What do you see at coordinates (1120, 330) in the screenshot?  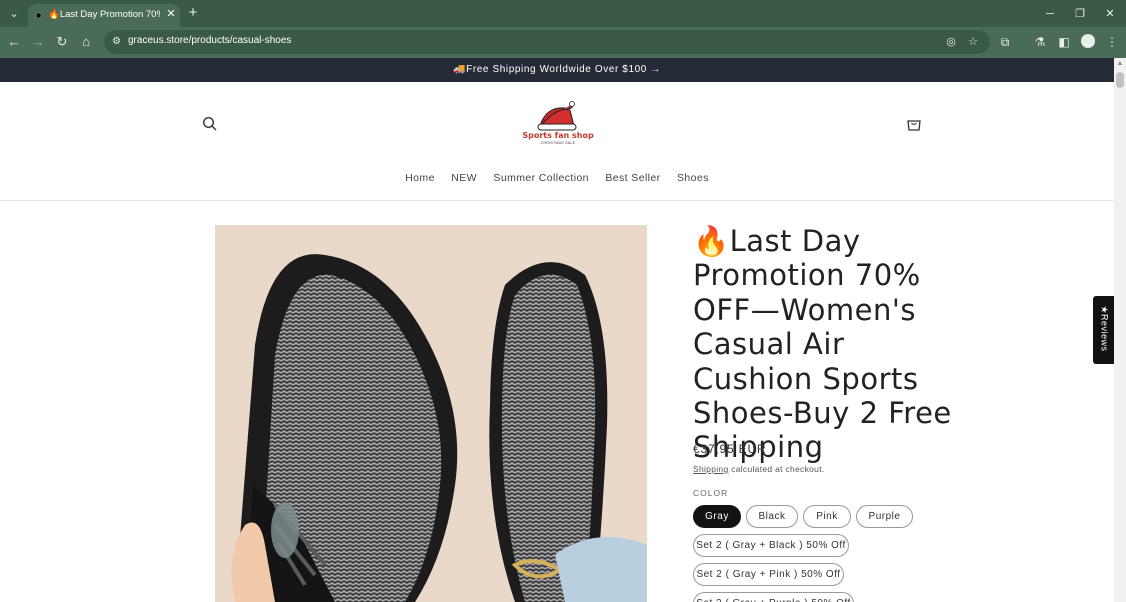 I see `page-scrollbar: ▲` at bounding box center [1120, 330].